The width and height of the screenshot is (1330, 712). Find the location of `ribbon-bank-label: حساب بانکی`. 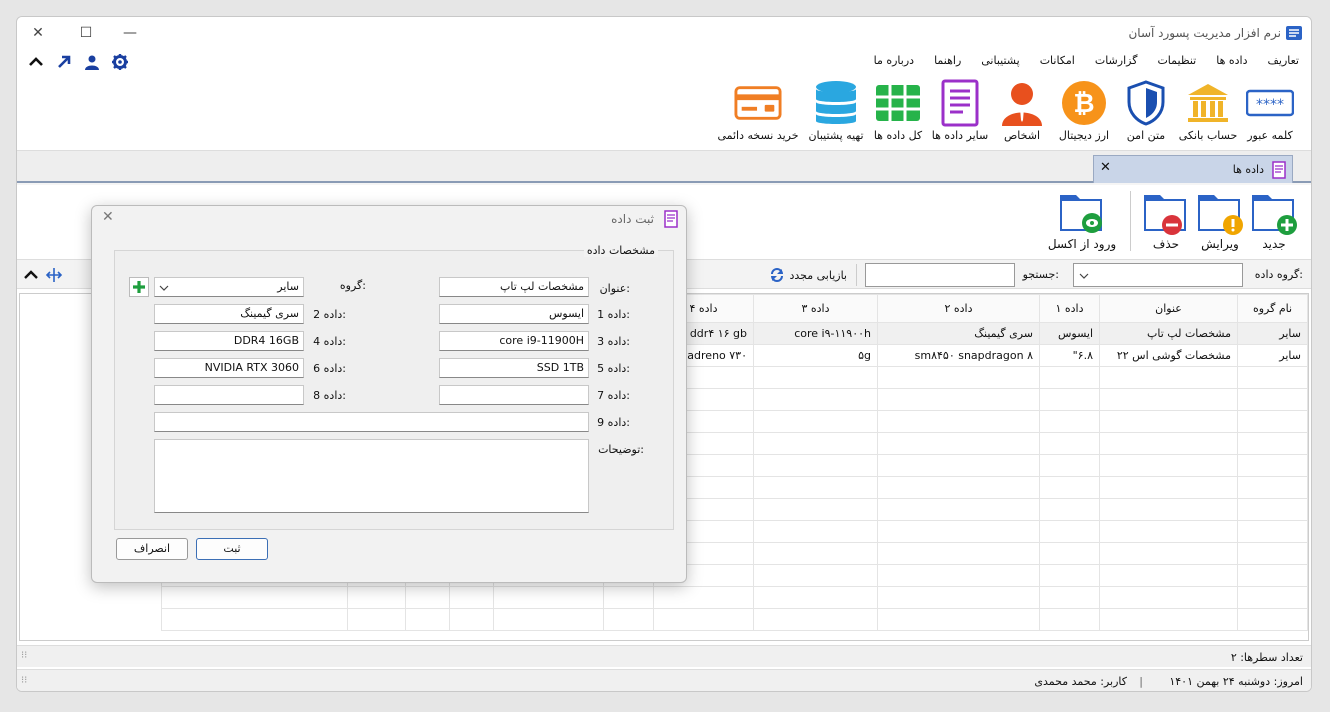

ribbon-bank-label: حساب بانکی is located at coordinates (1208, 135).